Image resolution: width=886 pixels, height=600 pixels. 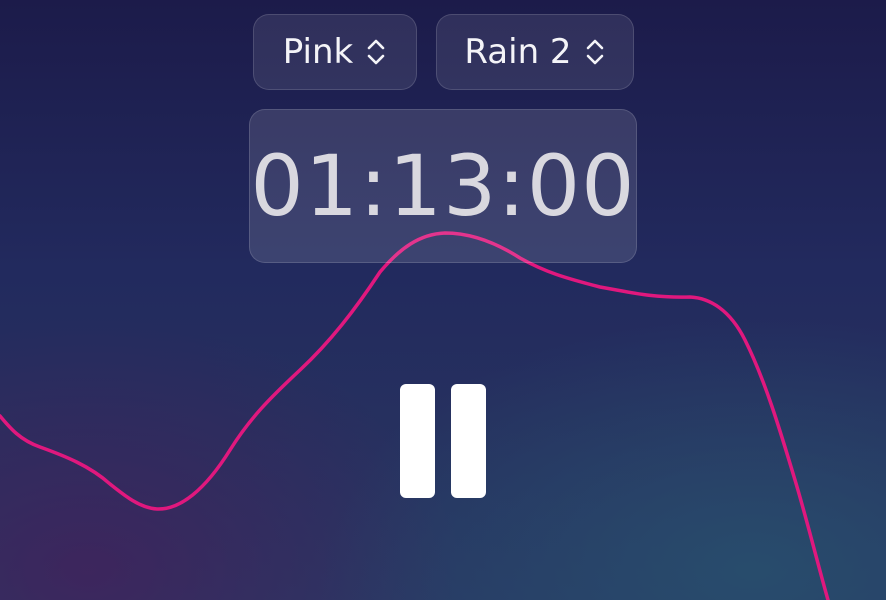 I want to click on timer-value: 01:13:00, so click(x=443, y=186).